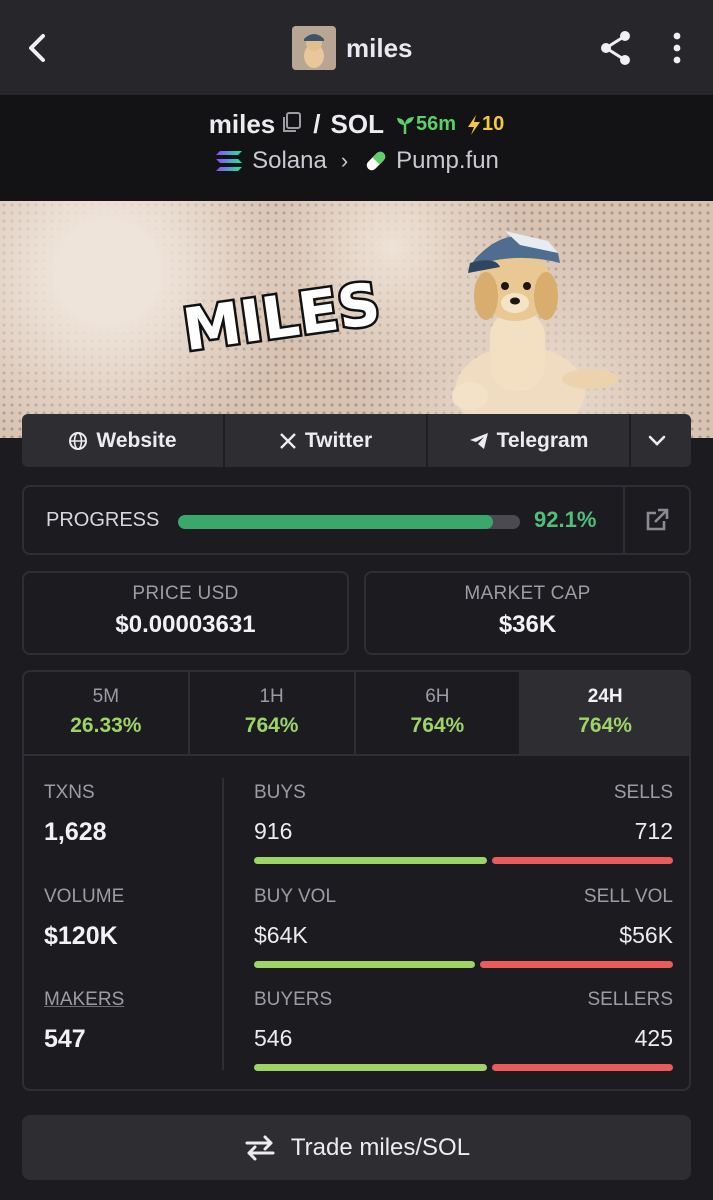 The height and width of the screenshot is (1200, 713). What do you see at coordinates (338, 440) in the screenshot?
I see `twitter-label: Twitter` at bounding box center [338, 440].